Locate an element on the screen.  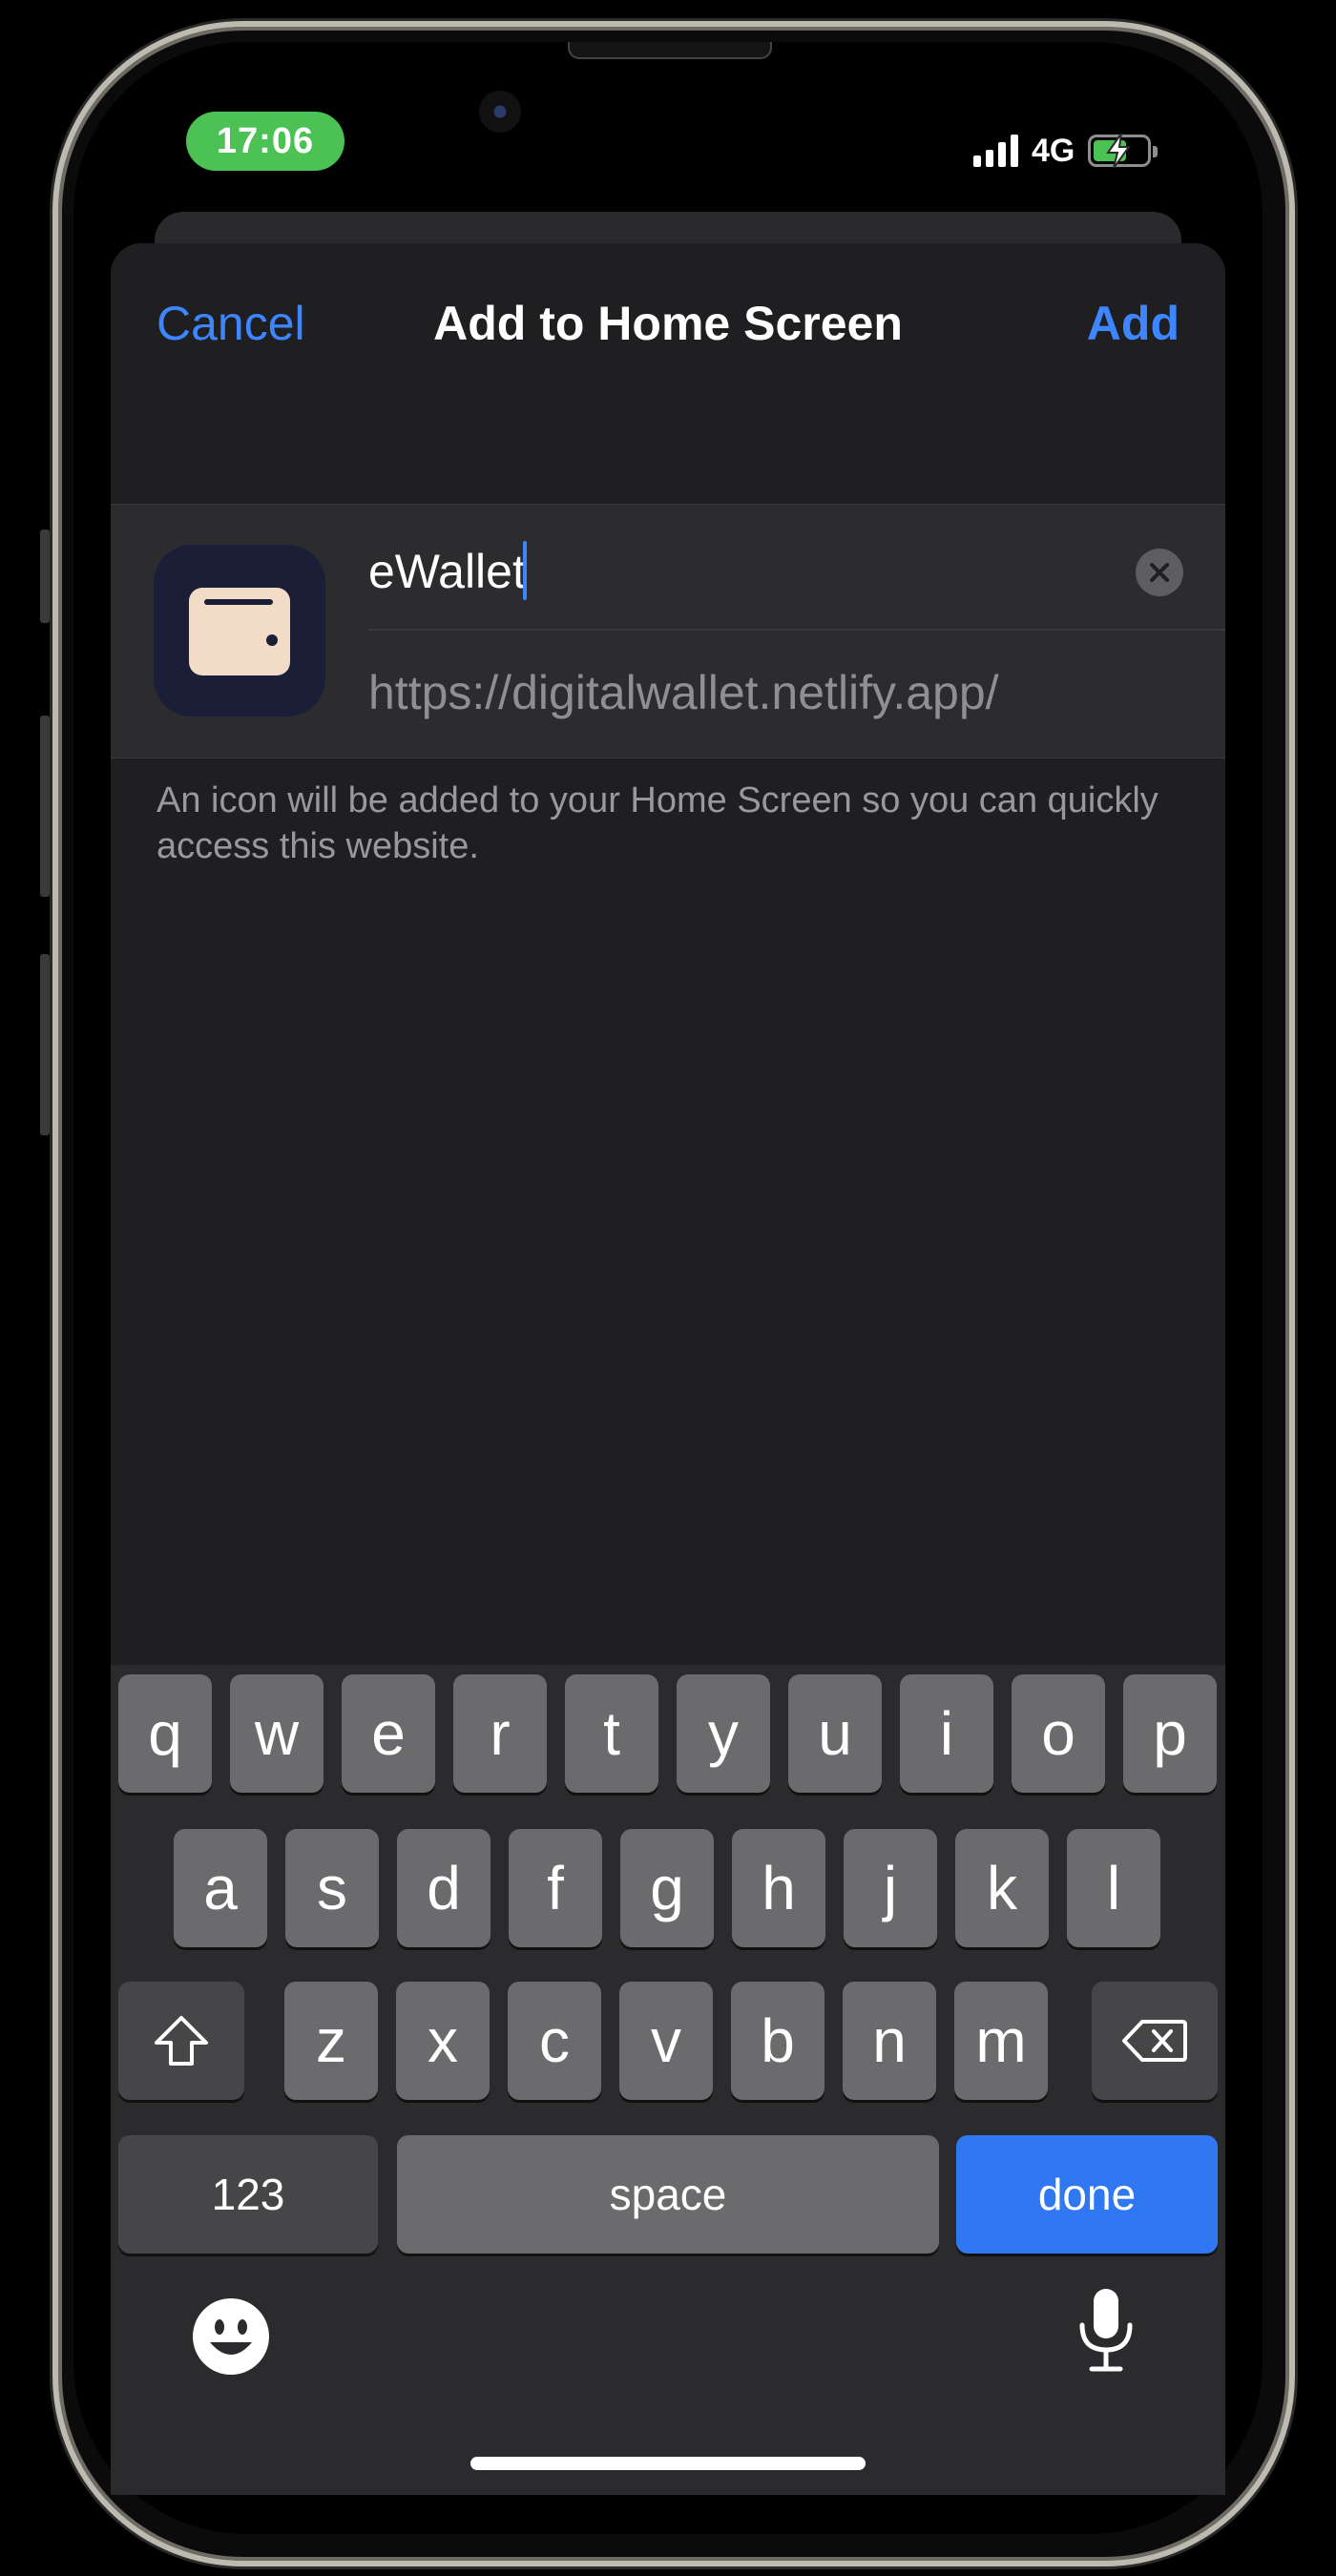
status-time: 17:06 is located at coordinates (265, 141).